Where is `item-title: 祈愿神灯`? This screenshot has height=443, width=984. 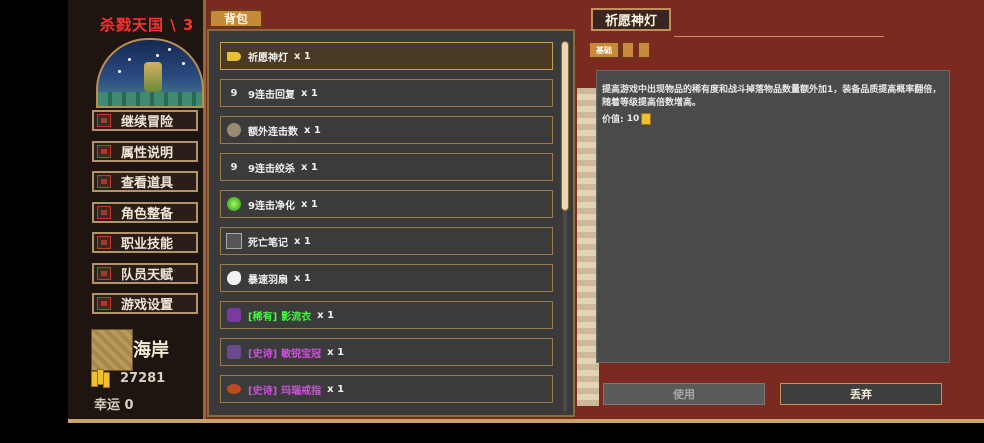
item-title: 祈愿神灯 is located at coordinates (631, 19).